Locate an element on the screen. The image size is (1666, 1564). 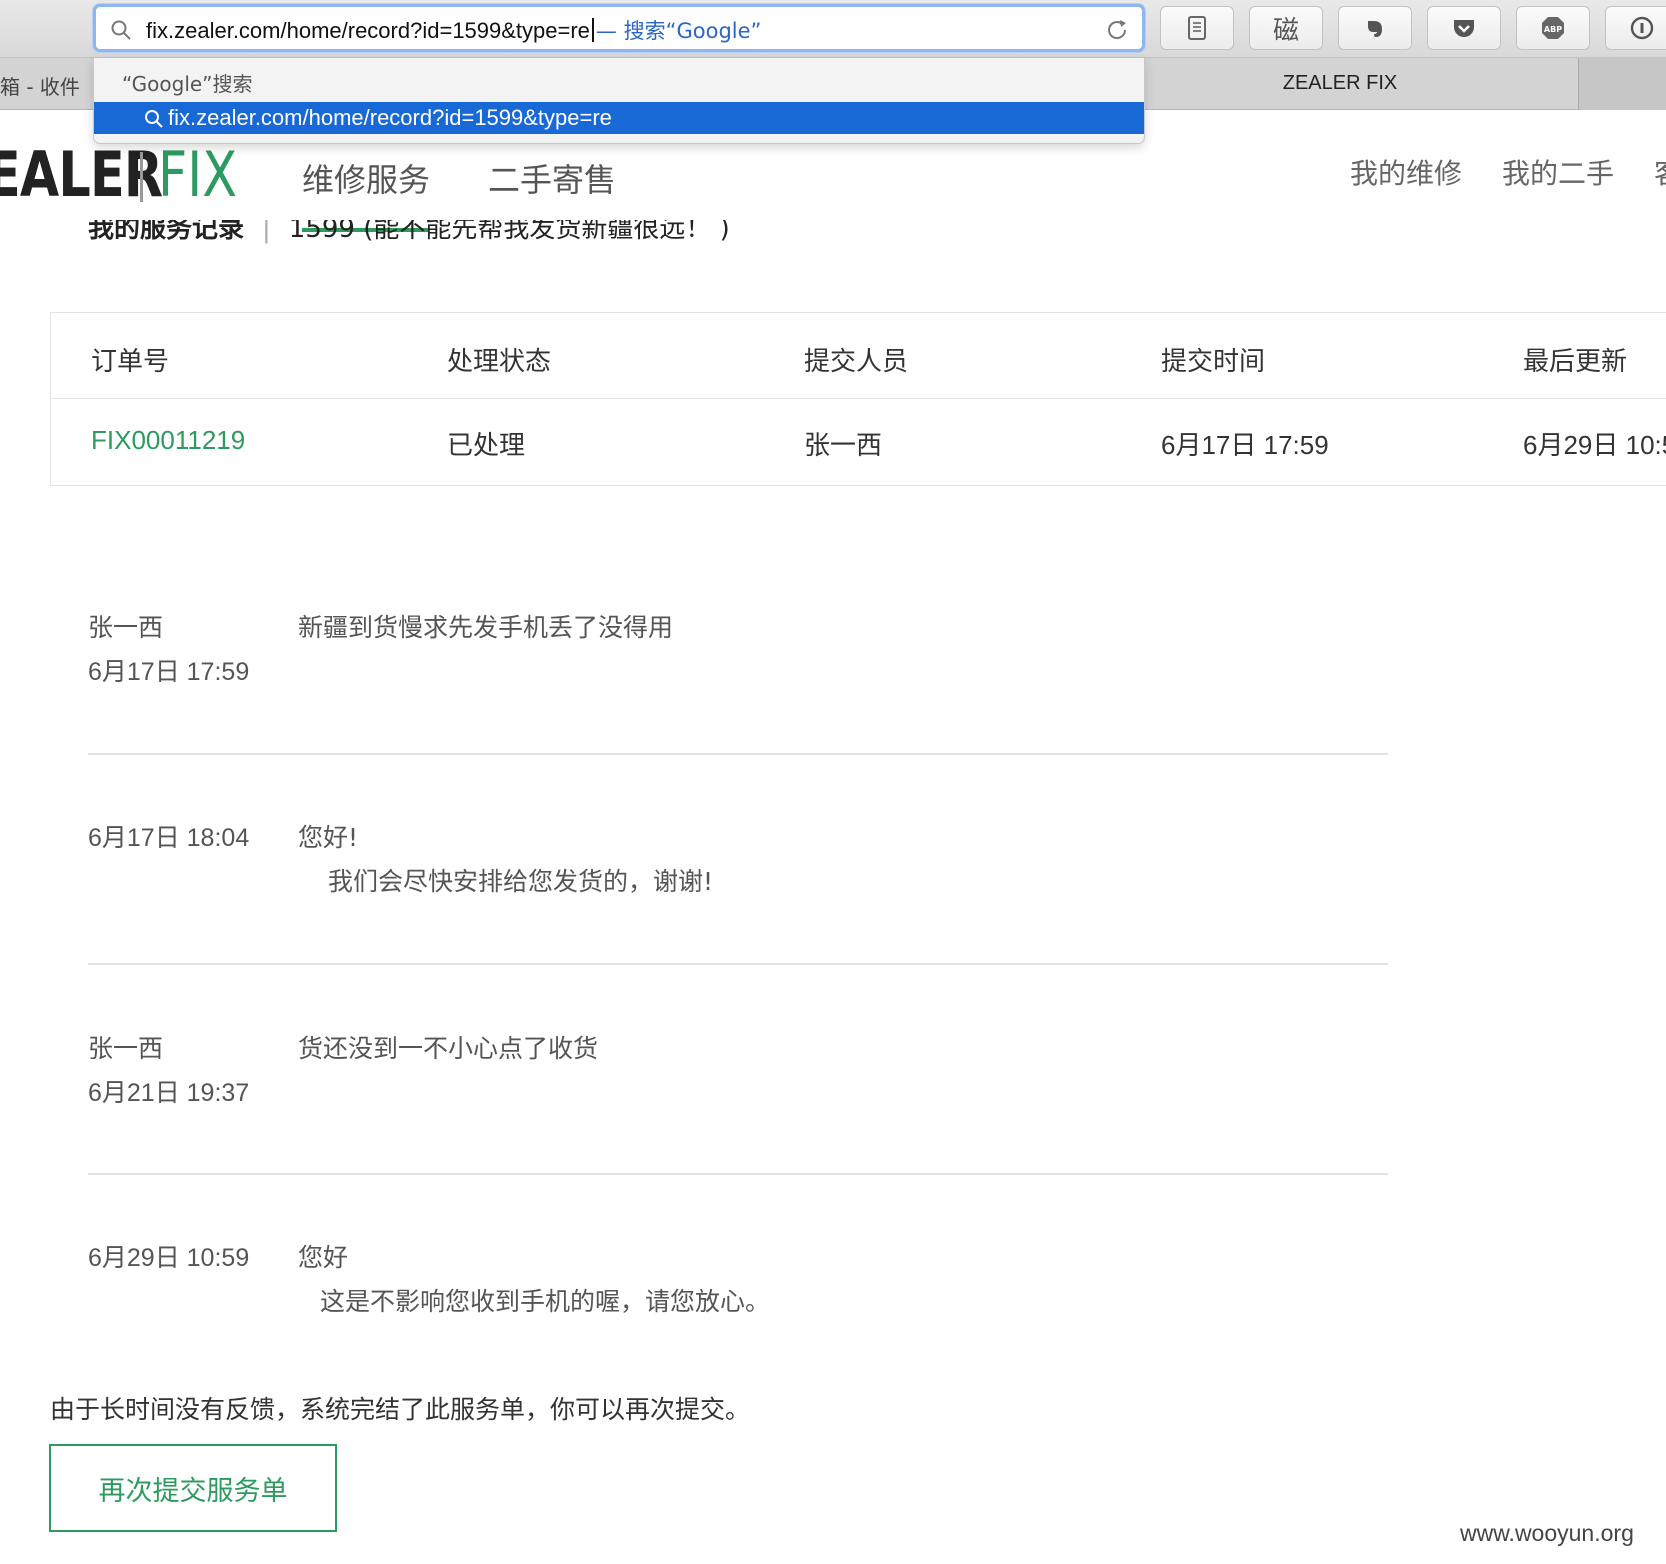
header-submit-time: 提交时间 is located at coordinates (1213, 362).